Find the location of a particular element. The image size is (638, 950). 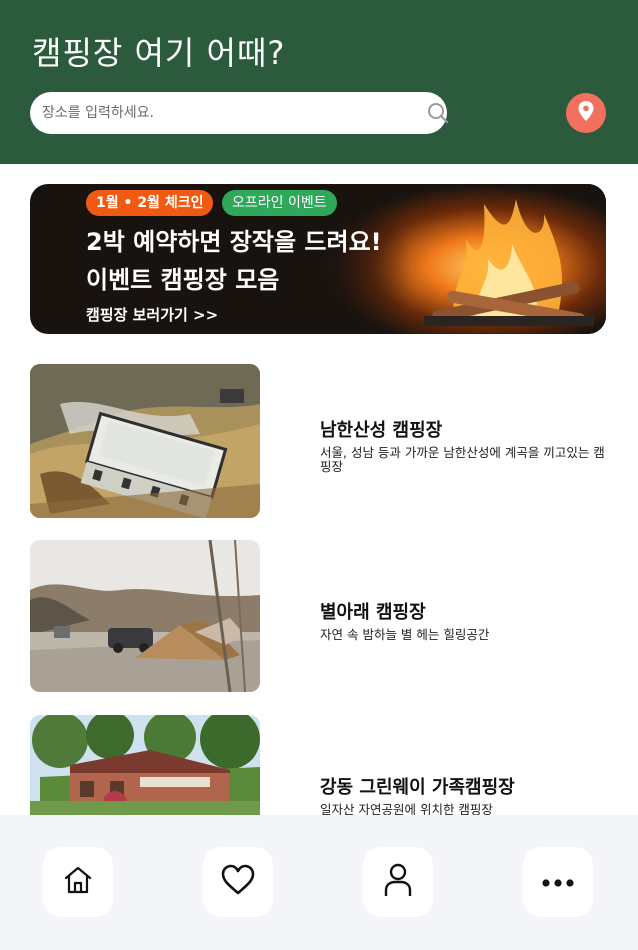

search-input is located at coordinates (217, 113).